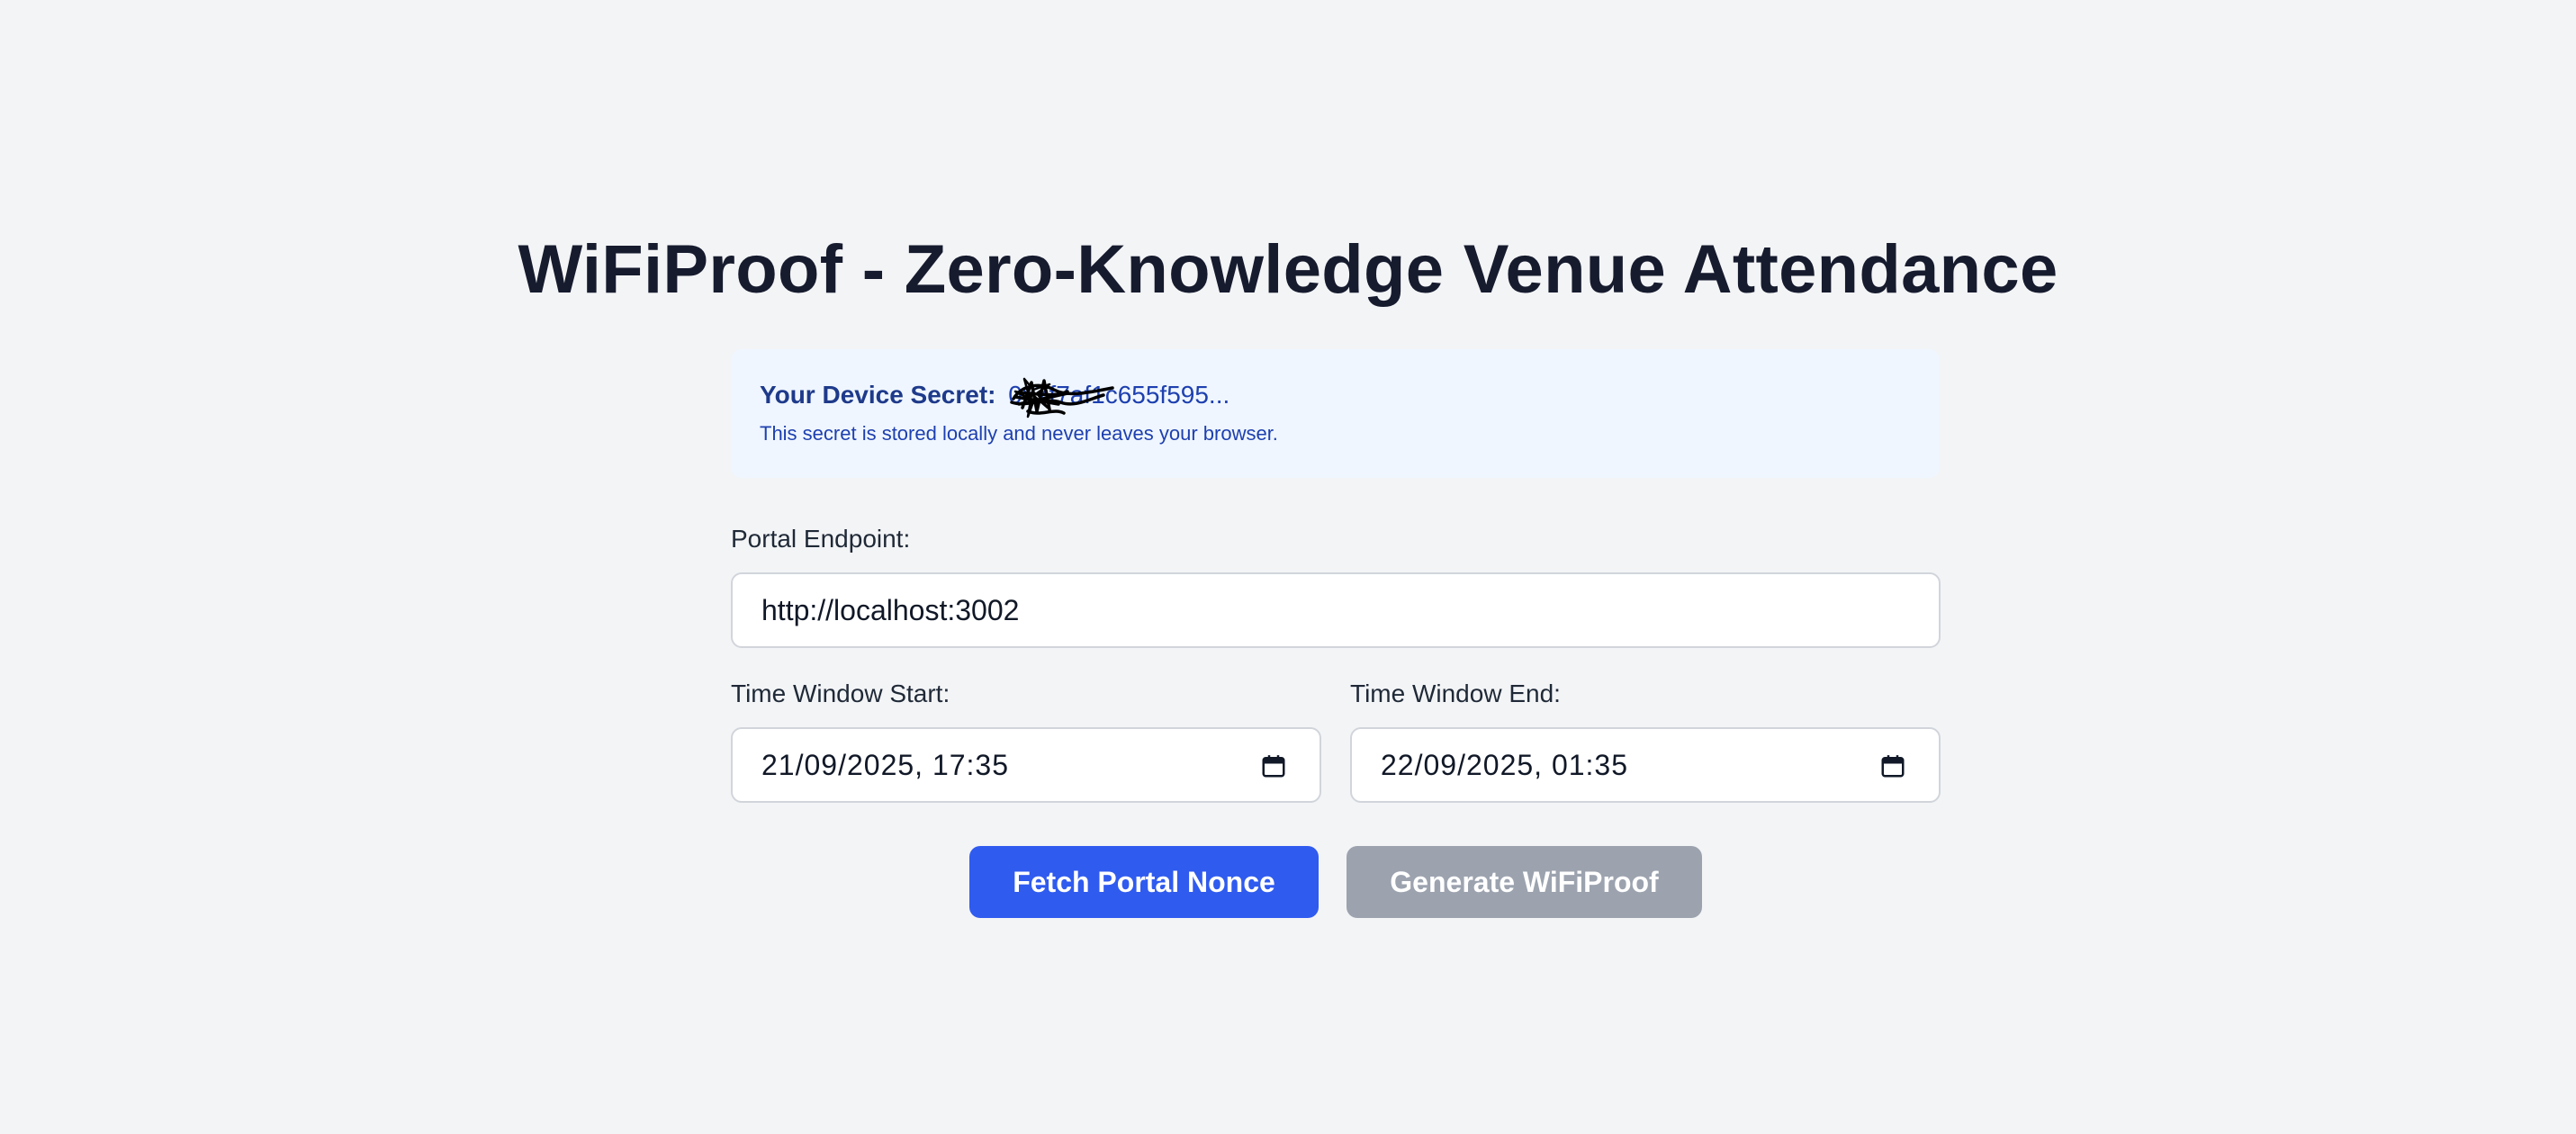  What do you see at coordinates (1026, 765) in the screenshot?
I see `time-window-start-input: 21/09/2025, 17:35` at bounding box center [1026, 765].